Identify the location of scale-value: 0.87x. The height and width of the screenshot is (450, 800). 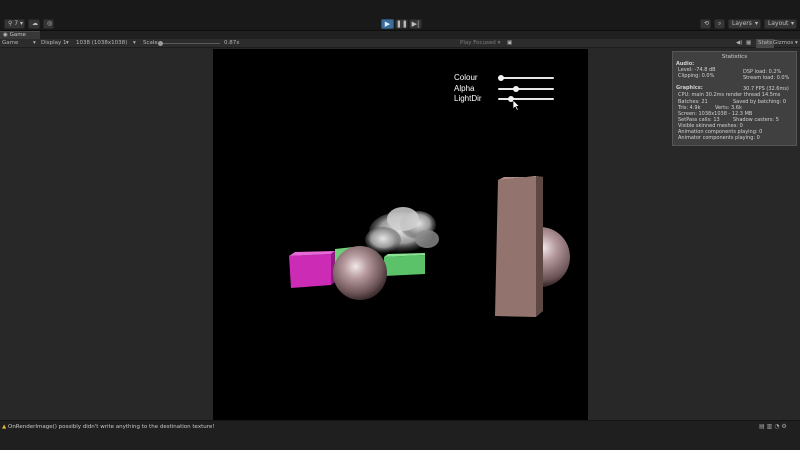
(232, 43).